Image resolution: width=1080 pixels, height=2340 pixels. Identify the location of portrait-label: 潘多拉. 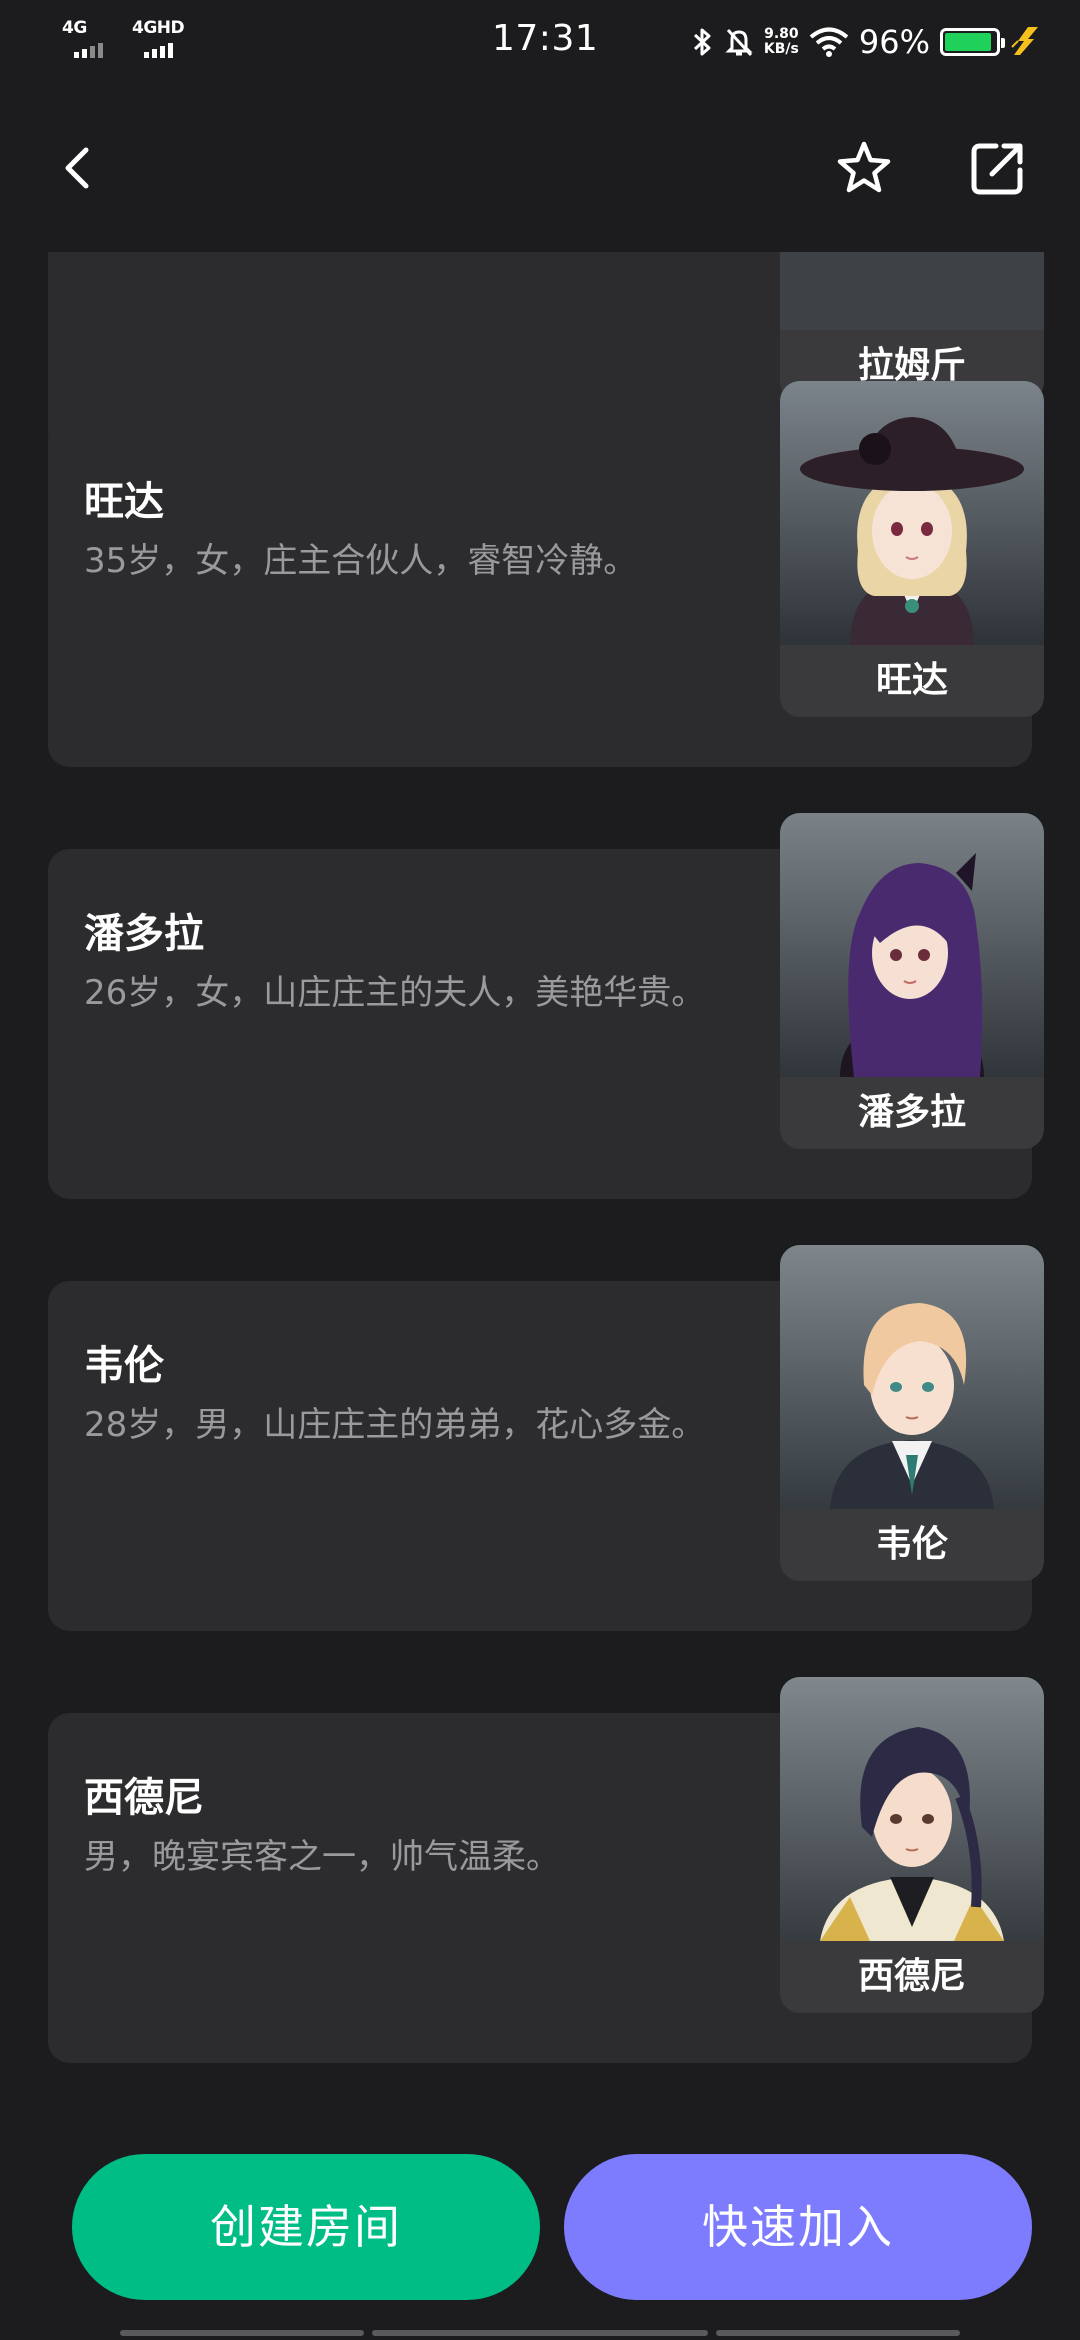
(911, 1112).